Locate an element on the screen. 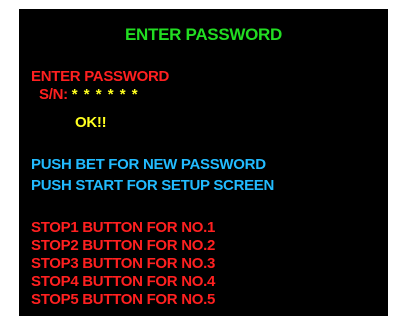 This screenshot has width=404, height=320. serial-row: S/N: * * * * * * is located at coordinates (89, 95).